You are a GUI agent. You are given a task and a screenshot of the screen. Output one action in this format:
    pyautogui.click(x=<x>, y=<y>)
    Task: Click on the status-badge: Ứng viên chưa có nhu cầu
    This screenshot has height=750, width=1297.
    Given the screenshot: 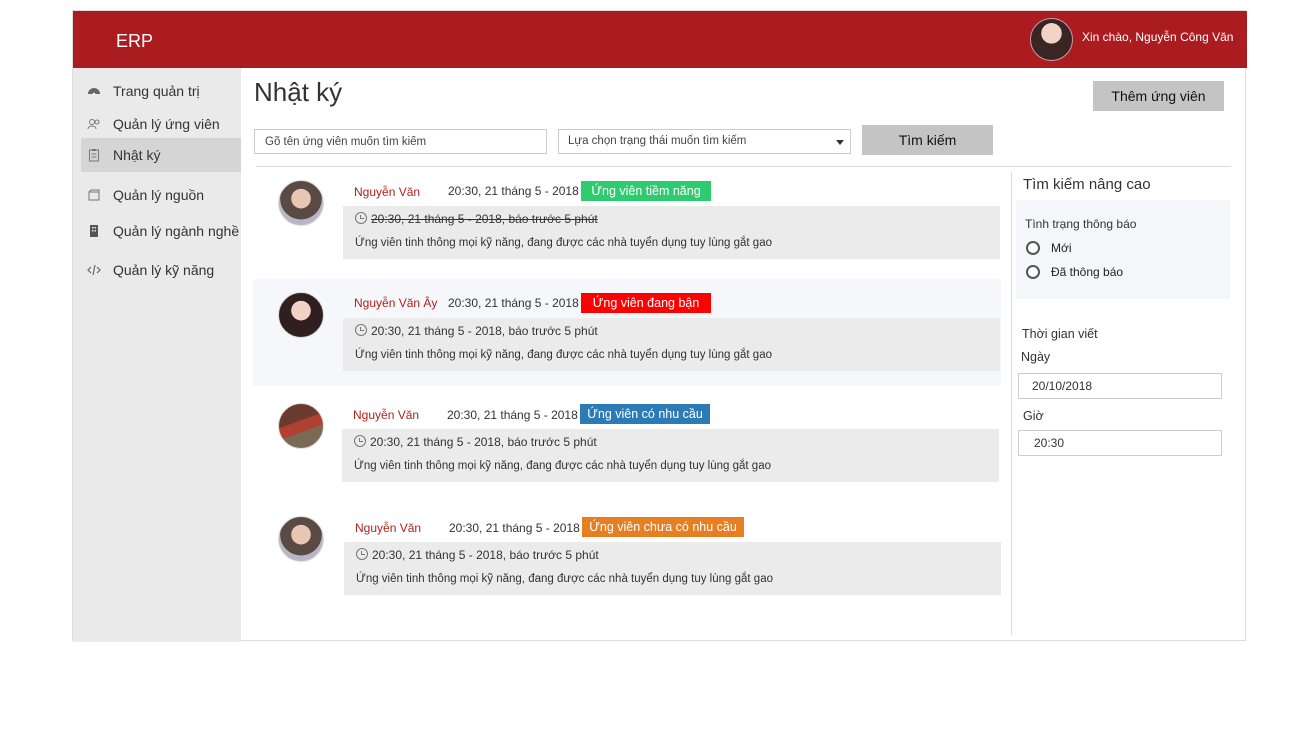 What is the action you would take?
    pyautogui.click(x=663, y=527)
    